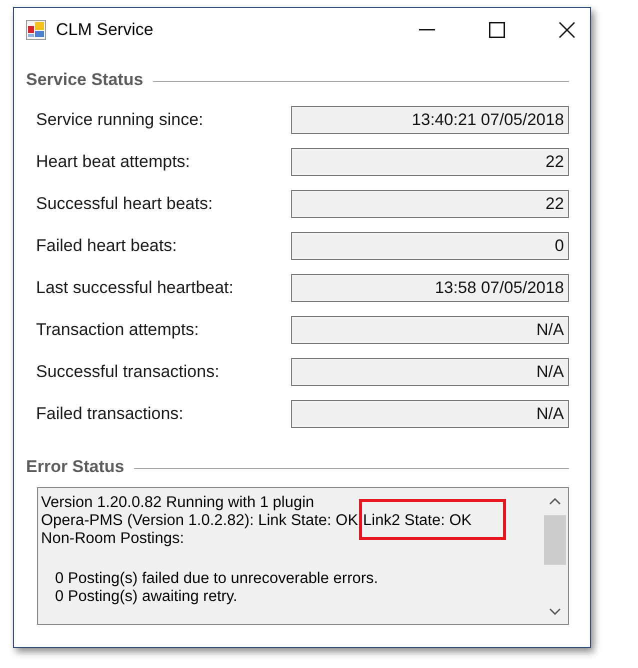  Describe the element at coordinates (36, 30) in the screenshot. I see `colored-squares-icon` at that location.